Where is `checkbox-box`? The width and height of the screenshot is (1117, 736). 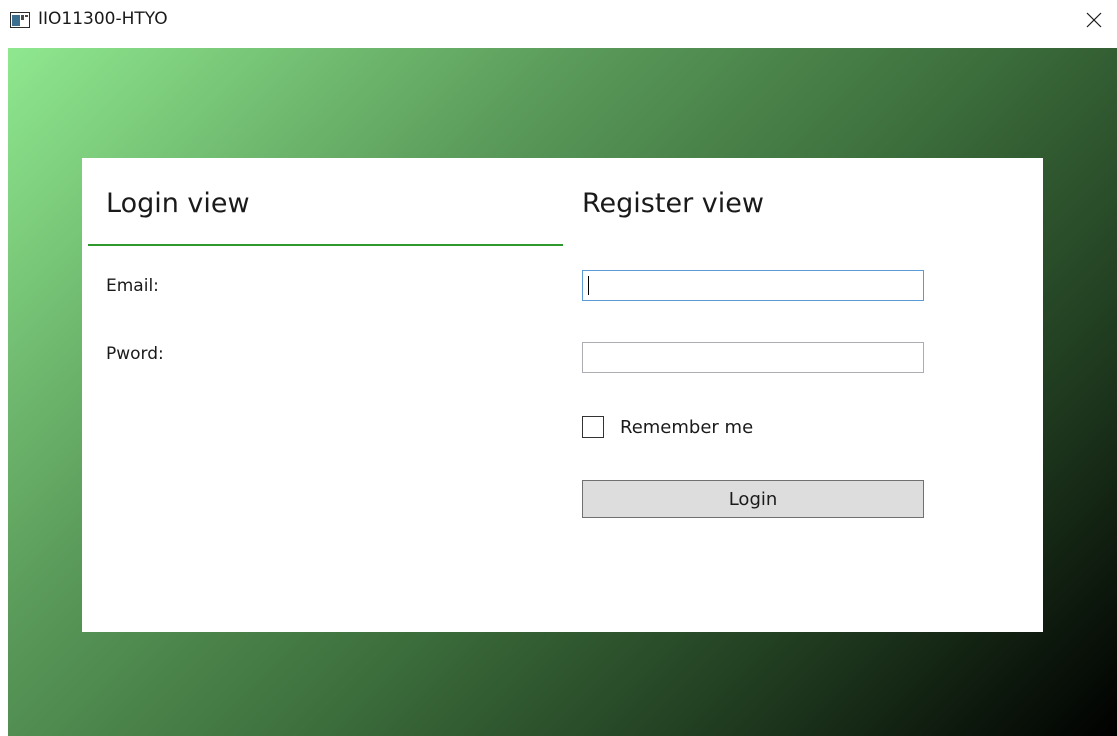 checkbox-box is located at coordinates (593, 427).